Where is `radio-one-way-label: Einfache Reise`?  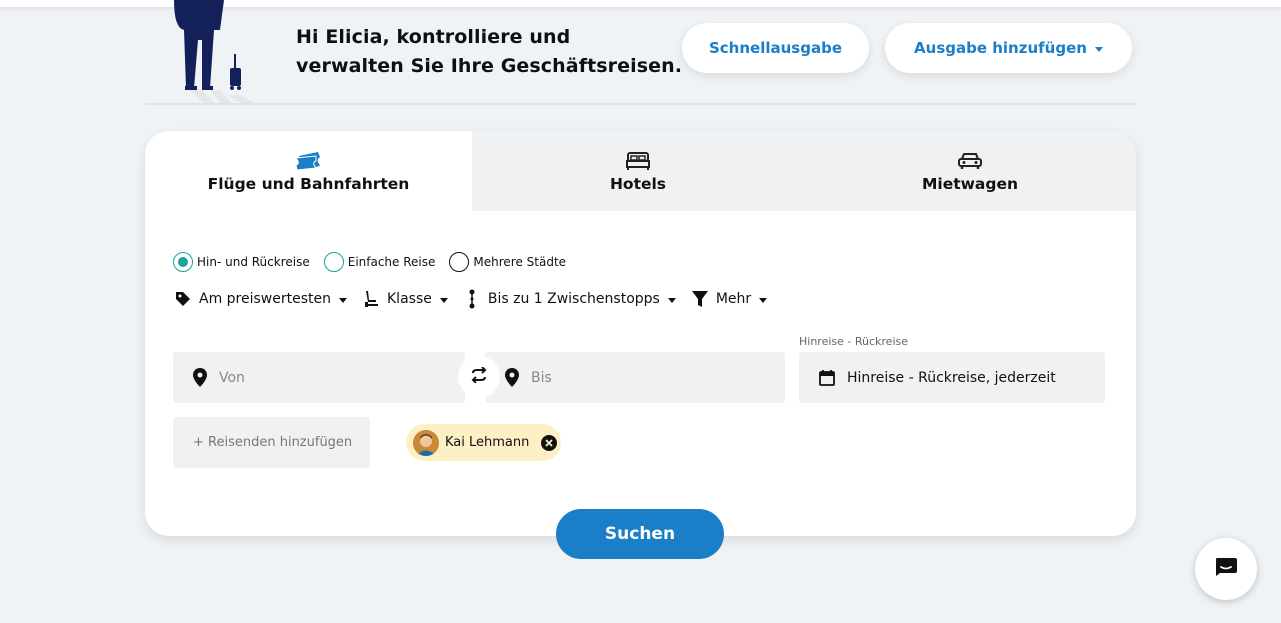 radio-one-way-label: Einfache Reise is located at coordinates (391, 262).